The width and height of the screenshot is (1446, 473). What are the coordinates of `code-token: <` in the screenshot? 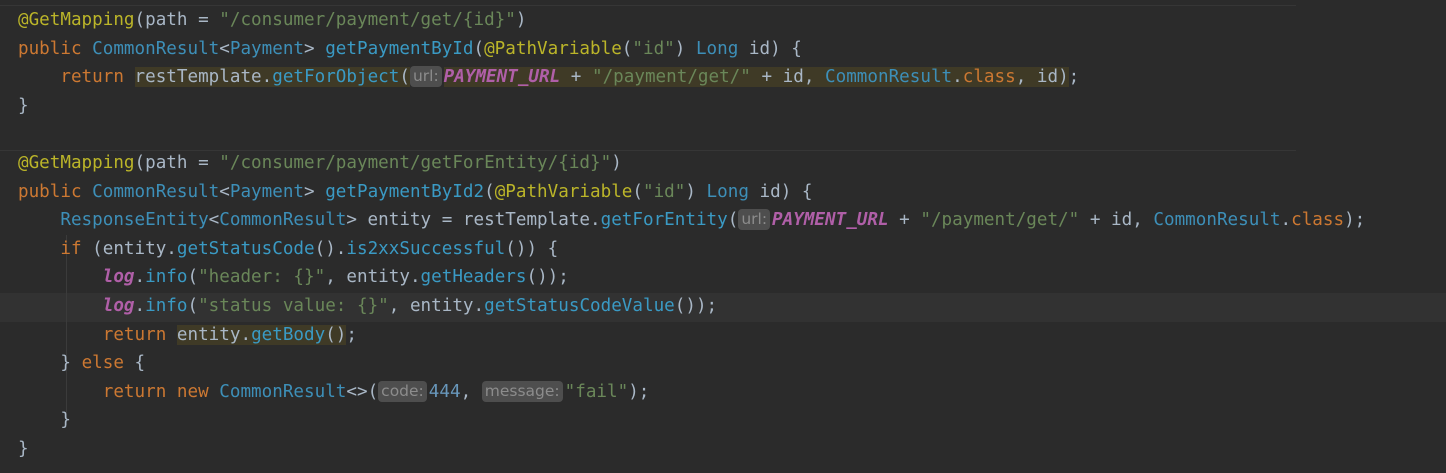 It's located at (224, 191).